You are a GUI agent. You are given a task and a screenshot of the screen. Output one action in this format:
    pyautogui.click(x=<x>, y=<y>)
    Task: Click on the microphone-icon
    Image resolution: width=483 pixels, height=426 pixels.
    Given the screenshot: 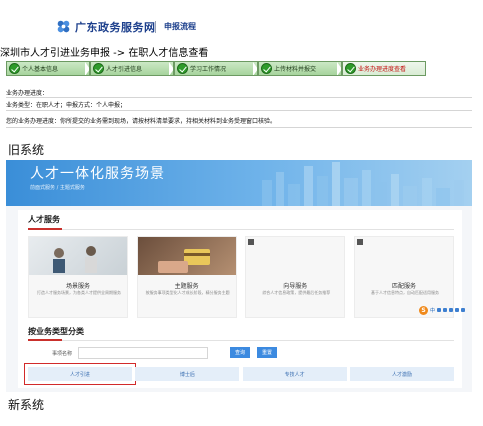 What is the action you would take?
    pyautogui.click(x=445, y=310)
    